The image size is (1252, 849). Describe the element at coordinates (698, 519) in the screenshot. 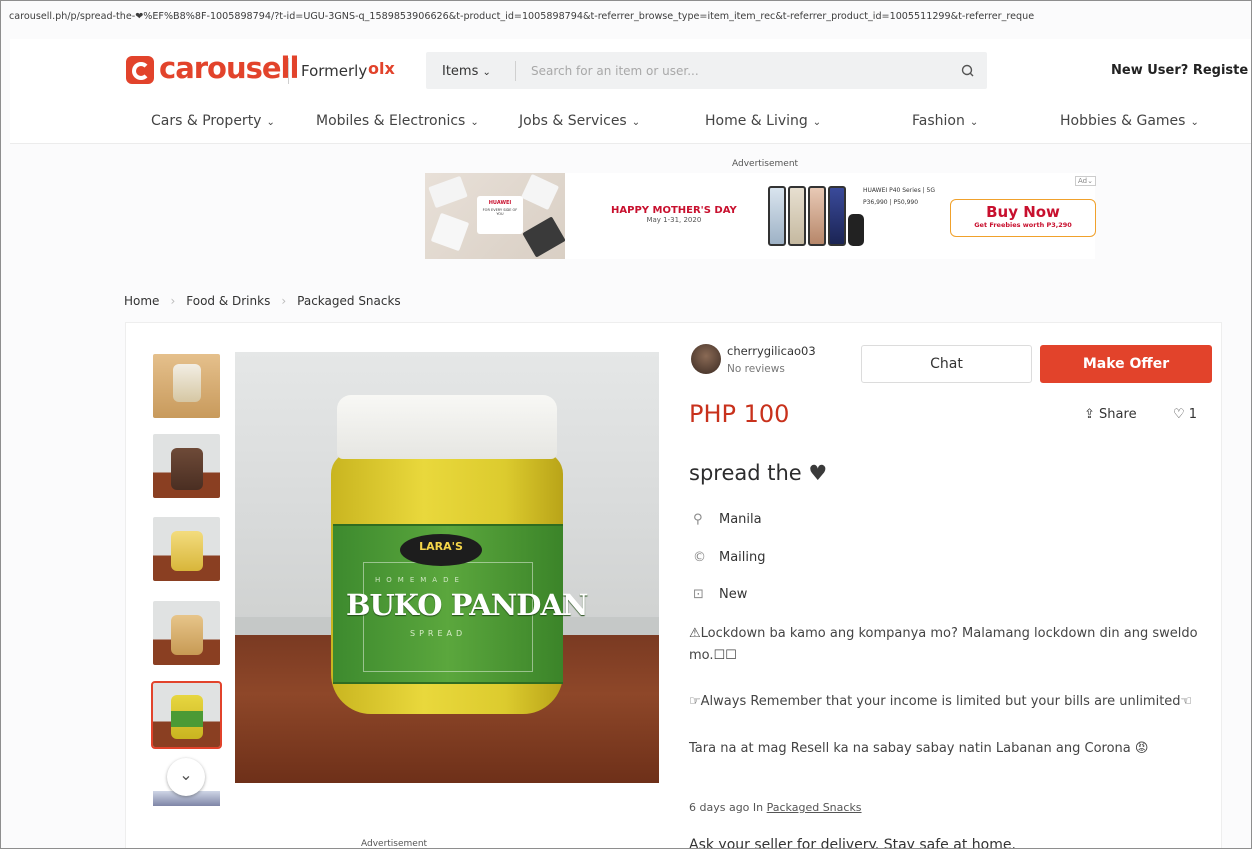

I see `location-pin-icon: ⚲` at that location.